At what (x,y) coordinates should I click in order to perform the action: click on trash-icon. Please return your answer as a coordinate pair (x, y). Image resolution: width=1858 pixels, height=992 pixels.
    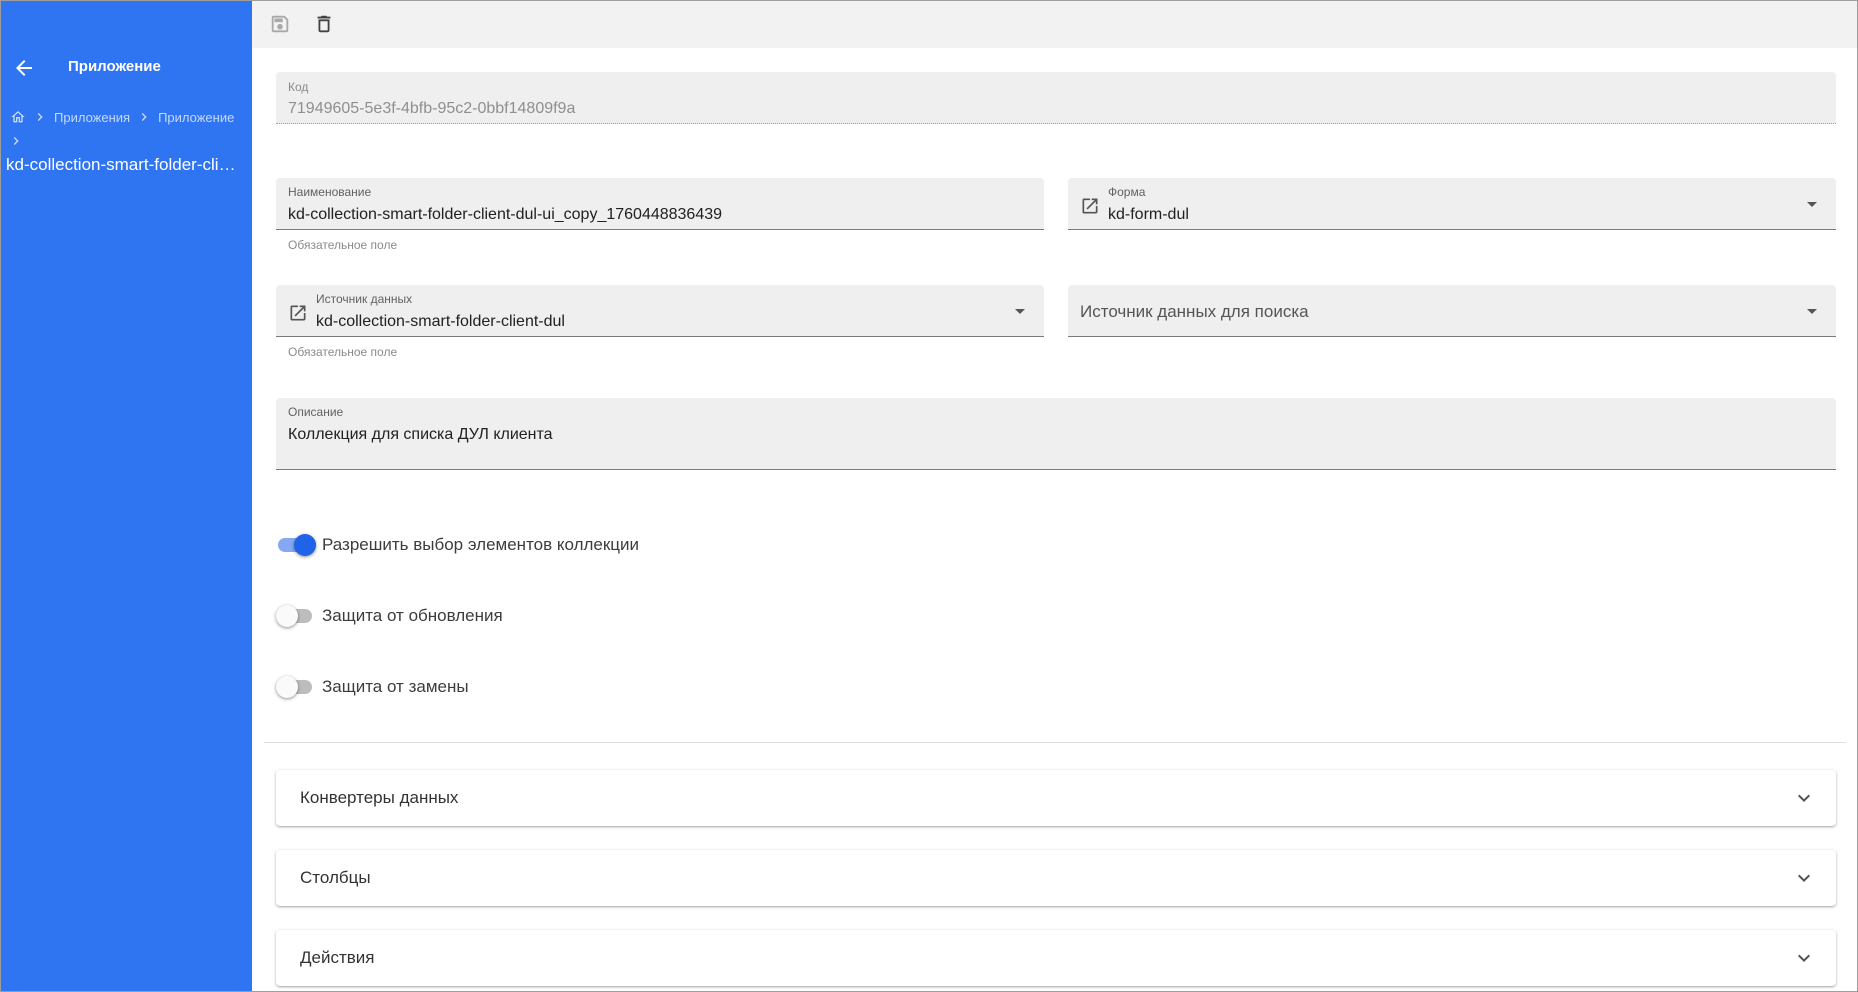
    Looking at the image, I should click on (324, 24).